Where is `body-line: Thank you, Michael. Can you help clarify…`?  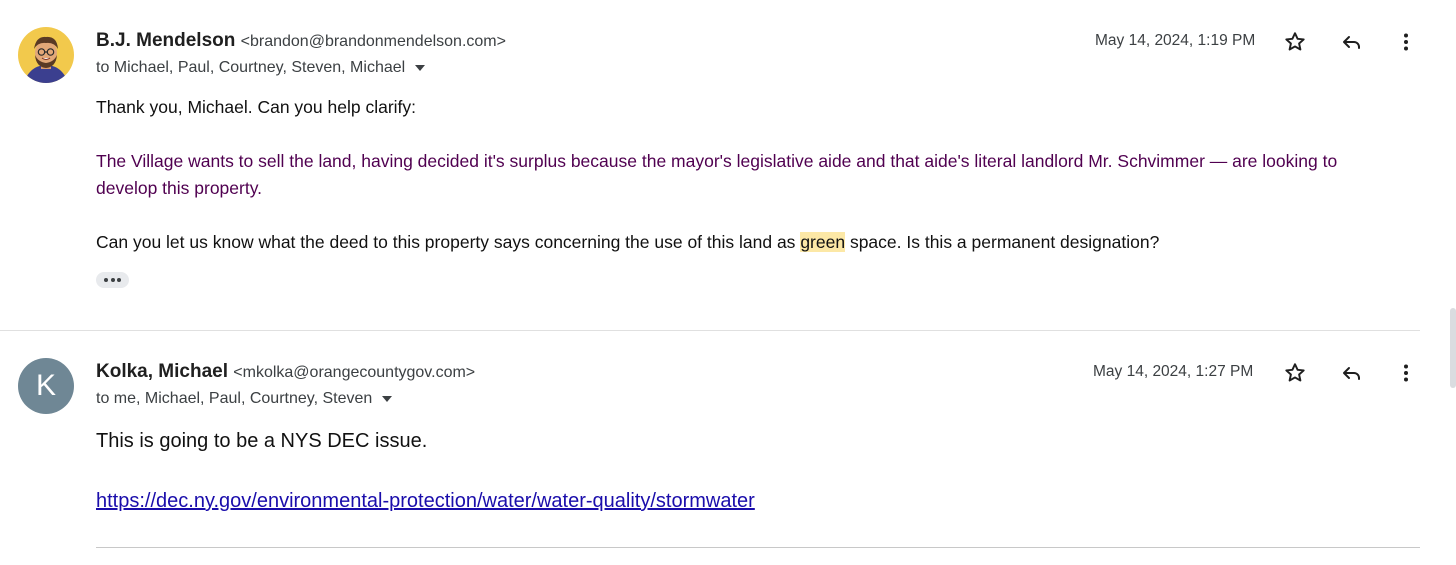
body-line: Thank you, Michael. Can you help clarify… is located at coordinates (256, 107).